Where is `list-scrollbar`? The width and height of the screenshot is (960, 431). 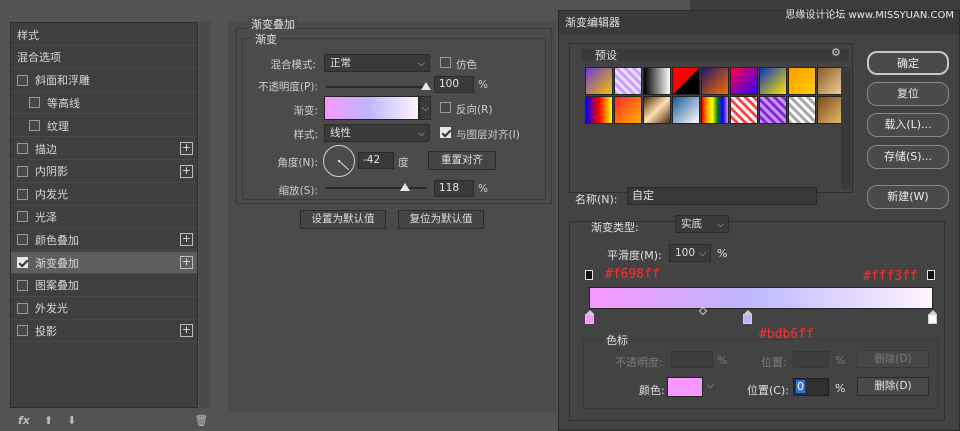 list-scrollbar is located at coordinates (205, 215).